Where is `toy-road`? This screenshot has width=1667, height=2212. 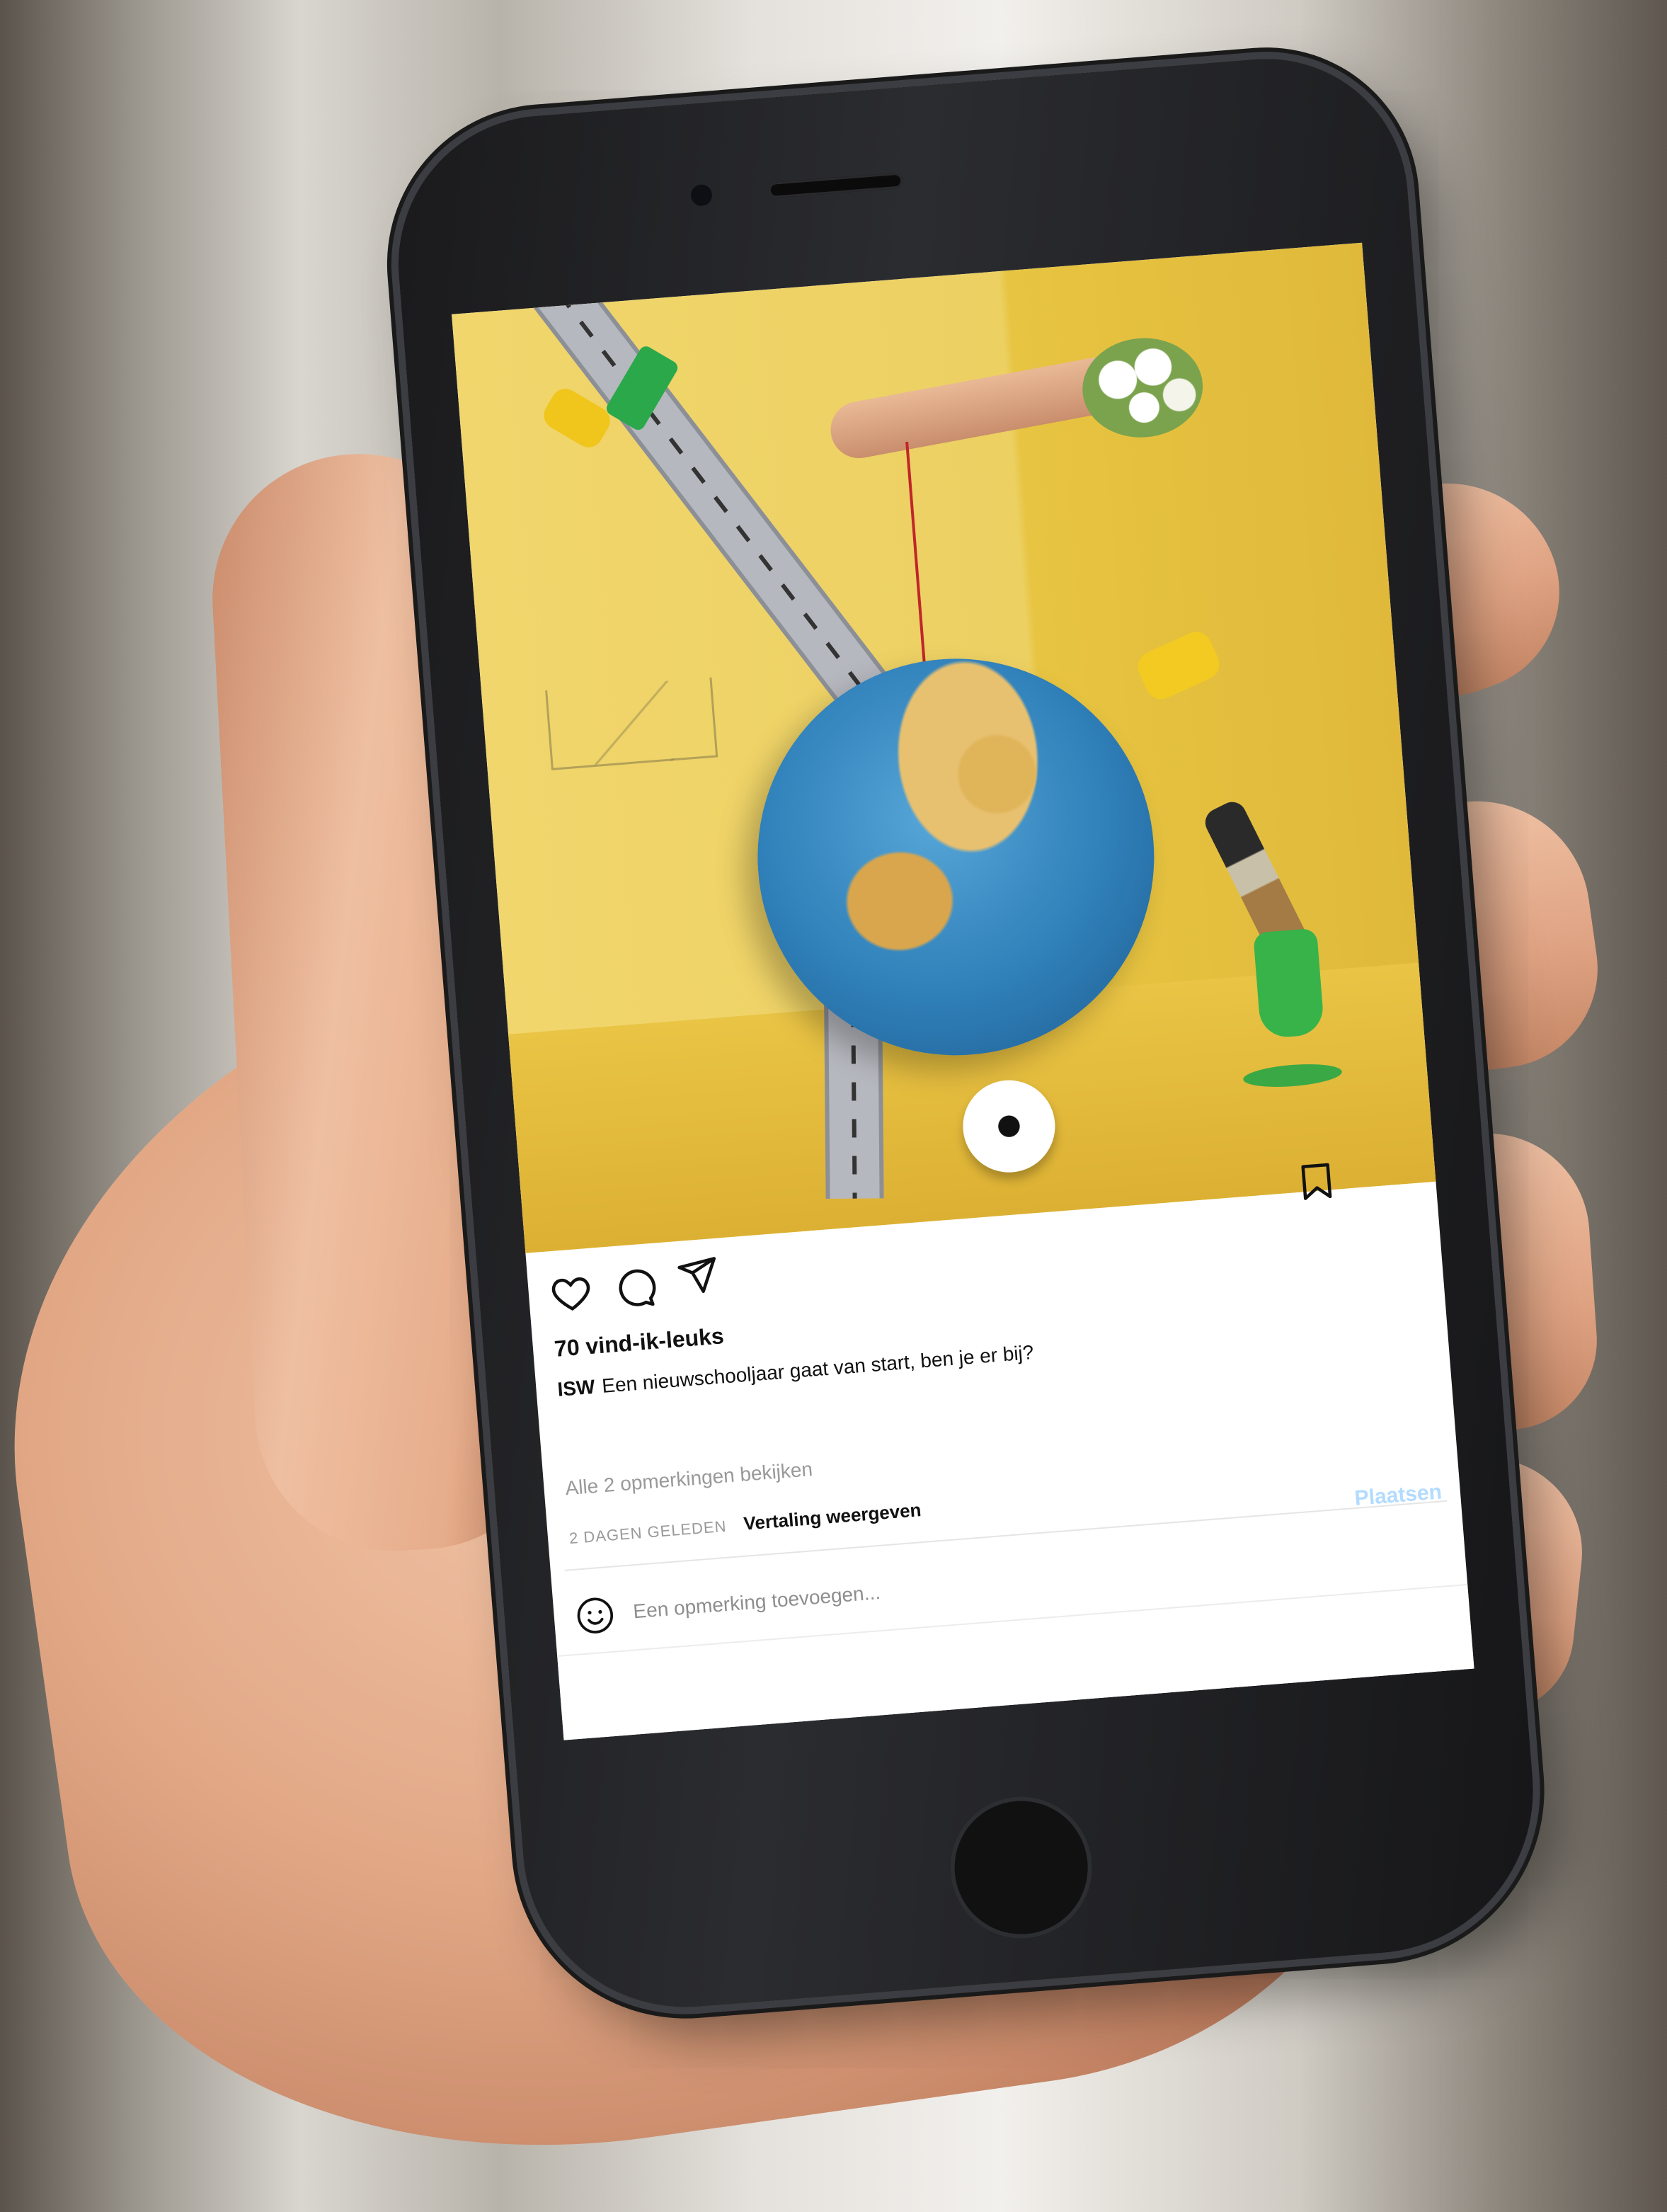 toy-road is located at coordinates (703, 483).